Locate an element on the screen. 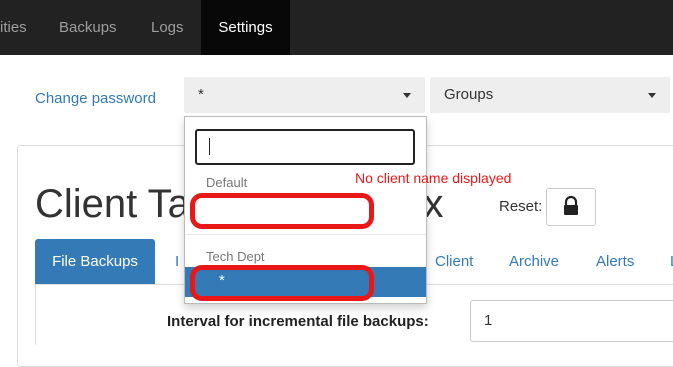 This screenshot has width=673, height=367. reset-button is located at coordinates (571, 207).